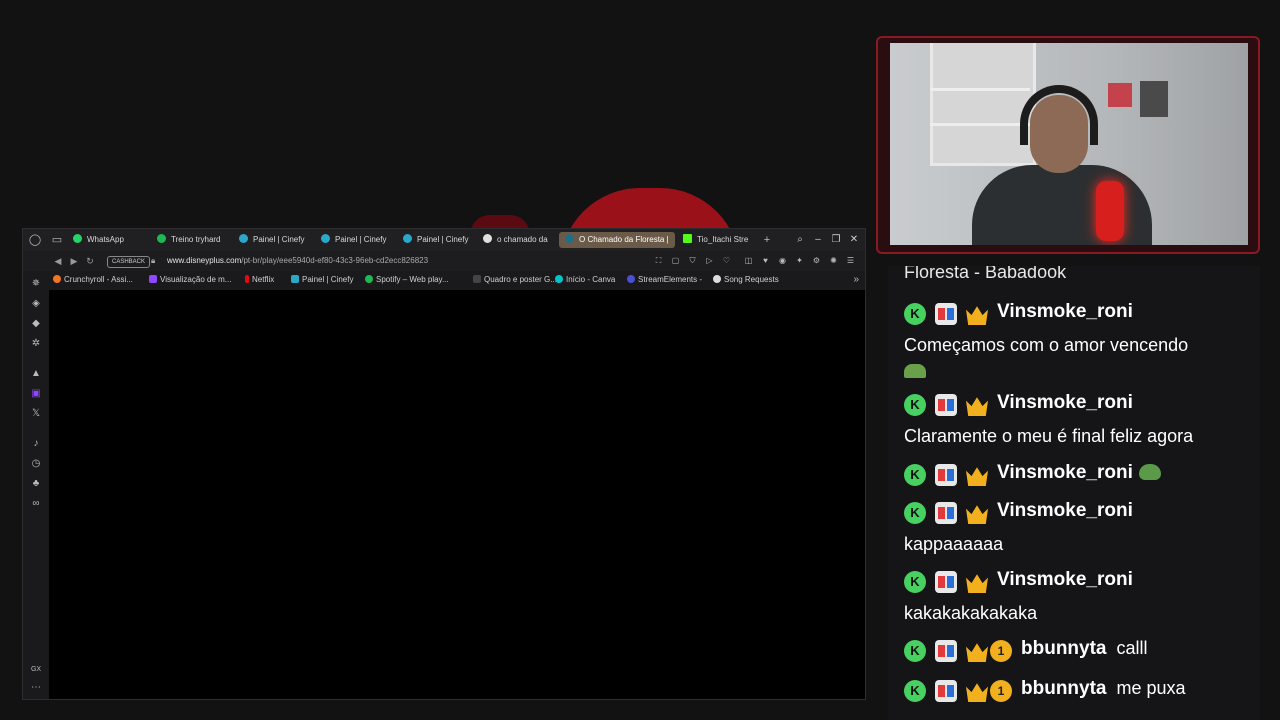  I want to click on tab-kick: Tio_Itachi Stre, so click(720, 240).